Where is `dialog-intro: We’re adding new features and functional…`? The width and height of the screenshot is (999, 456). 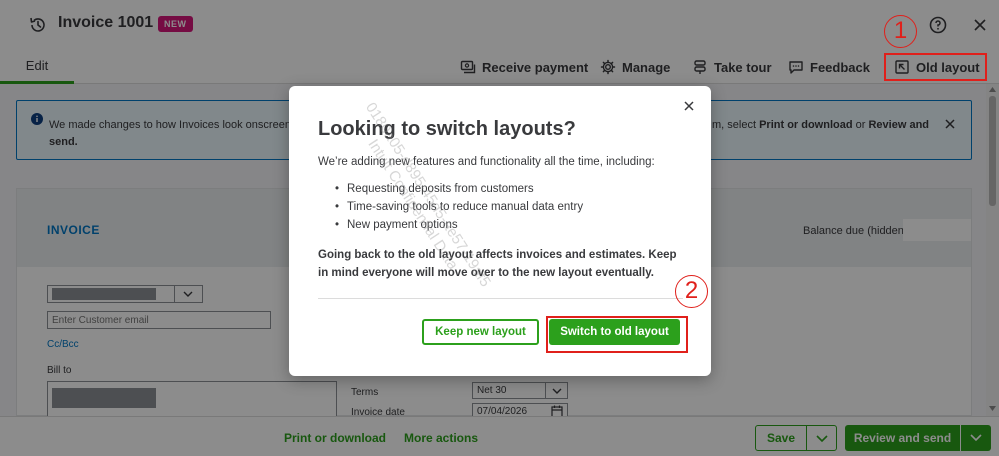
dialog-intro: We’re adding new features and functional… is located at coordinates (486, 162).